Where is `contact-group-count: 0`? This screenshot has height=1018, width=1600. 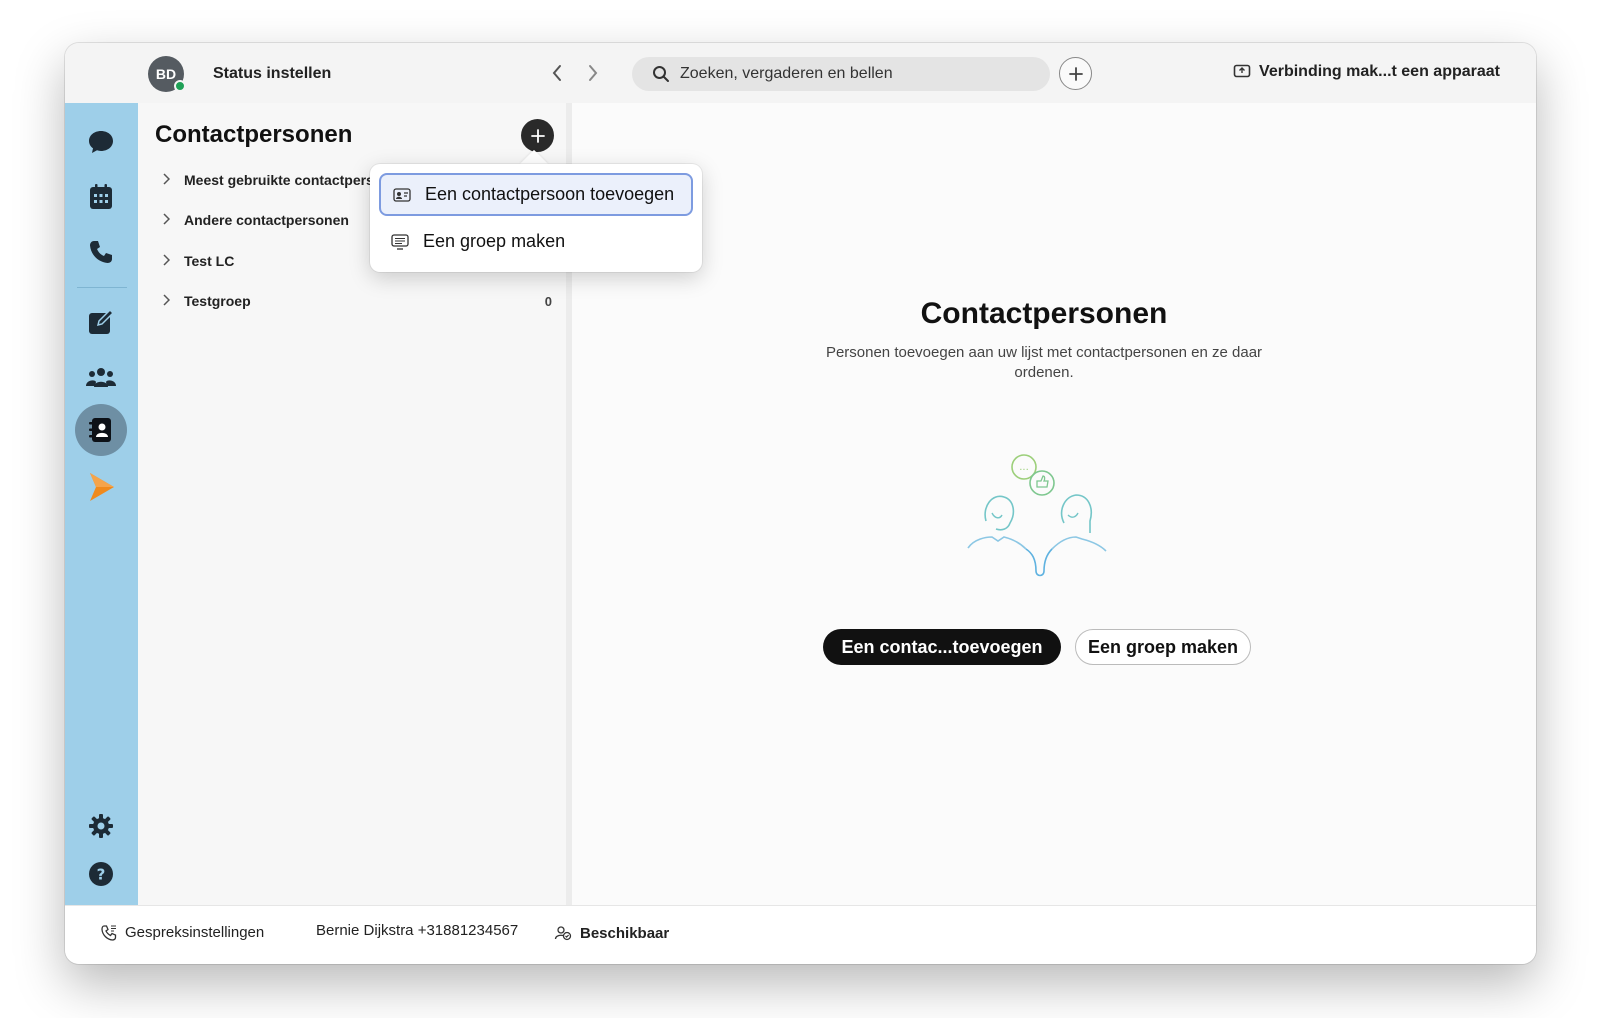 contact-group-count: 0 is located at coordinates (548, 301).